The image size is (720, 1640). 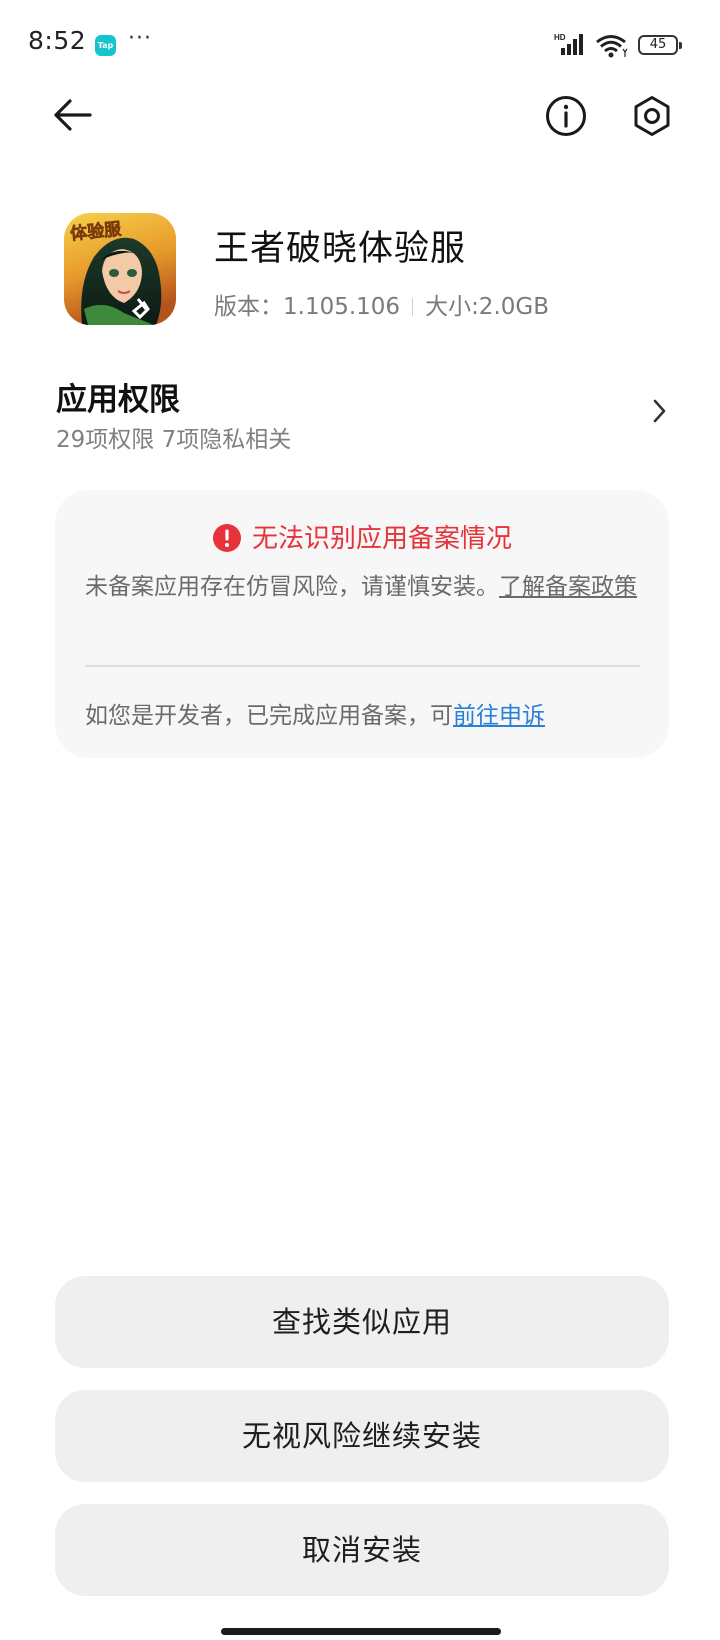 What do you see at coordinates (487, 307) in the screenshot?
I see `app-size: 大小:2.0GB` at bounding box center [487, 307].